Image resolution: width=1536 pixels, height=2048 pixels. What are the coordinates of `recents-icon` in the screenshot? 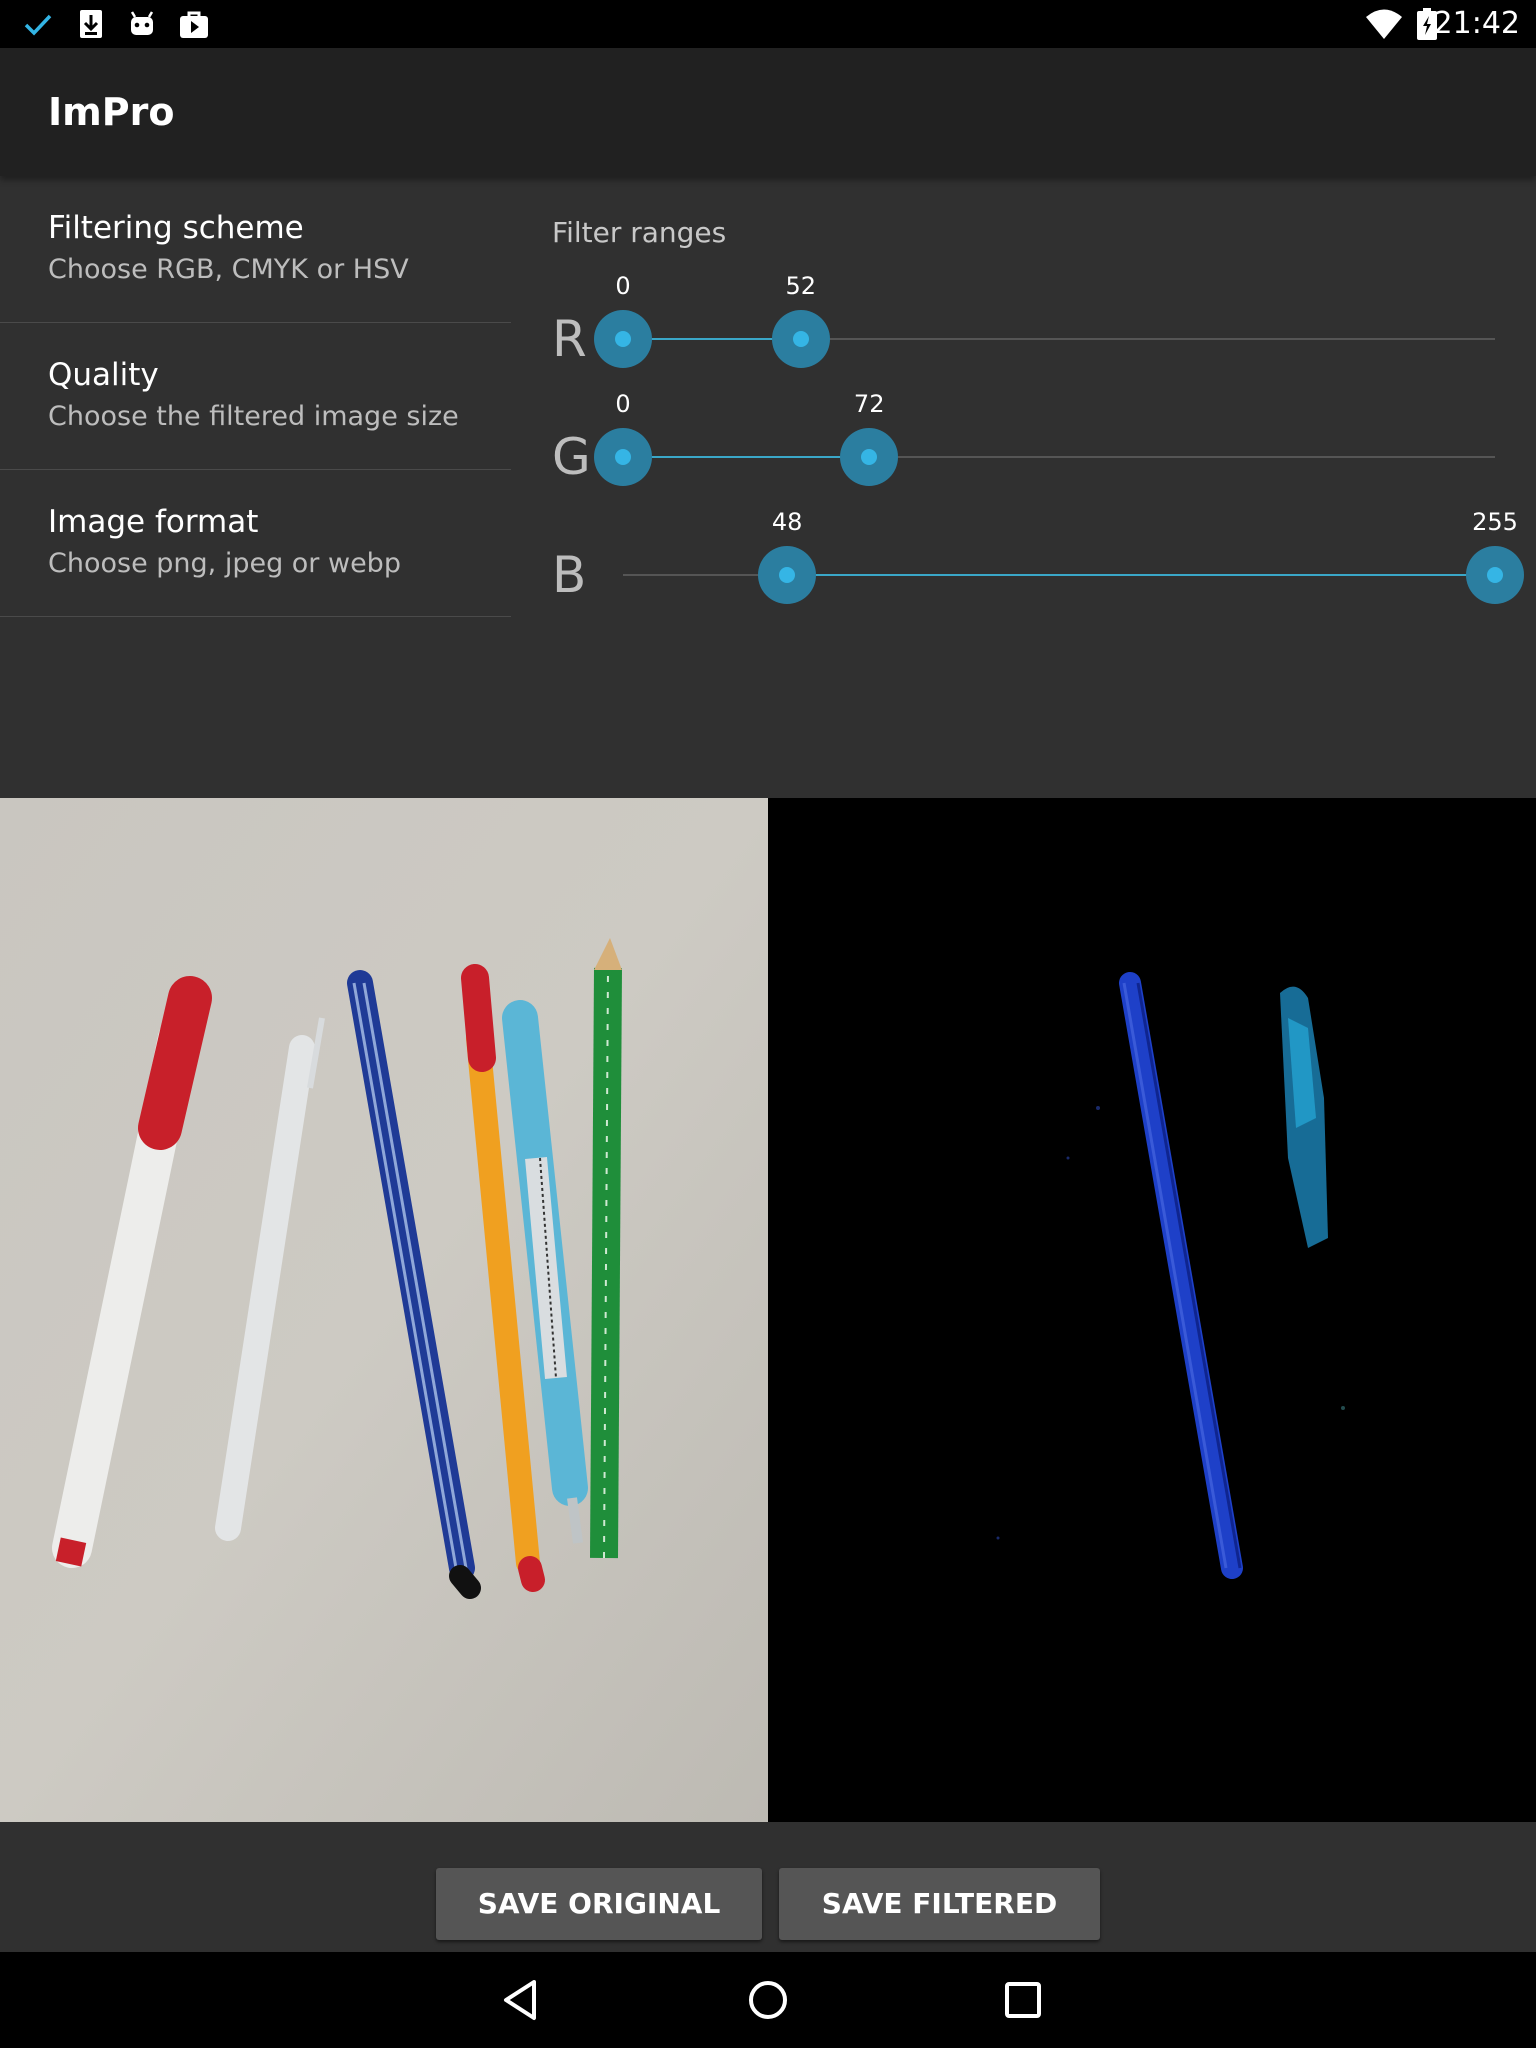 It's located at (1023, 2000).